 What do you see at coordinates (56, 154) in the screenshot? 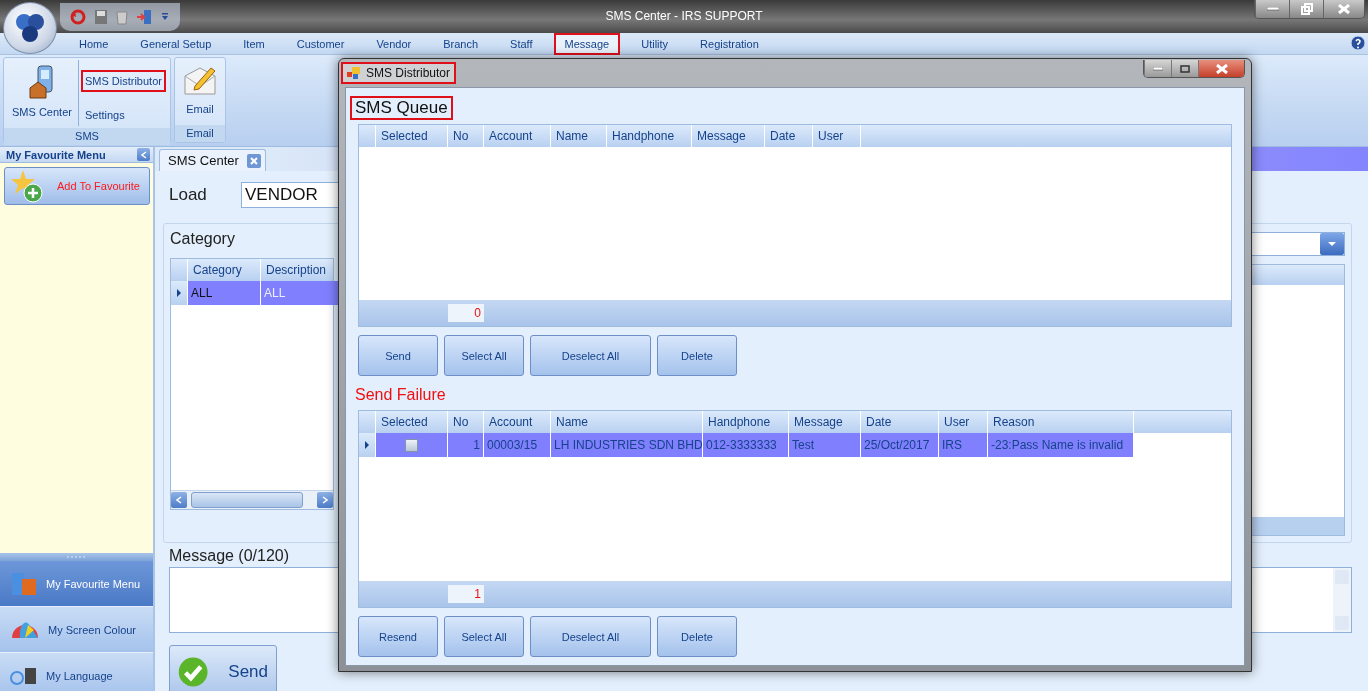
I see `sidebar-title: My Favourite Menu` at bounding box center [56, 154].